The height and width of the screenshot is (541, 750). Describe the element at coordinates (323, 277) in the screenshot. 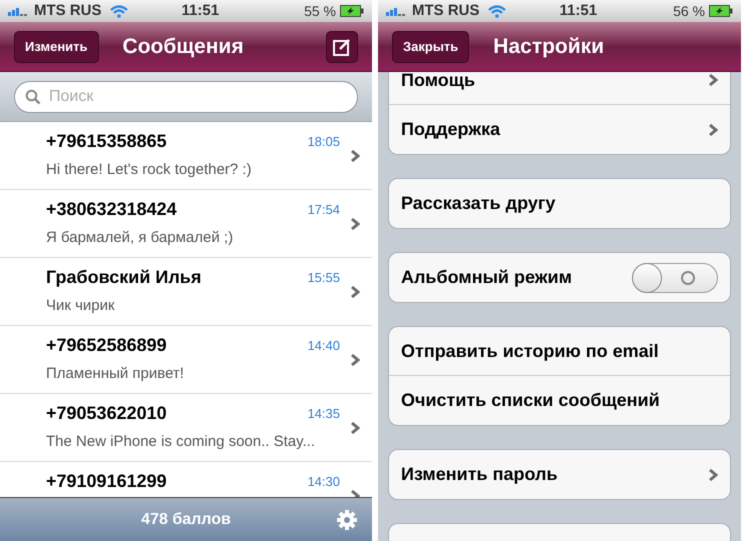

I see `message-time: 15:55` at that location.